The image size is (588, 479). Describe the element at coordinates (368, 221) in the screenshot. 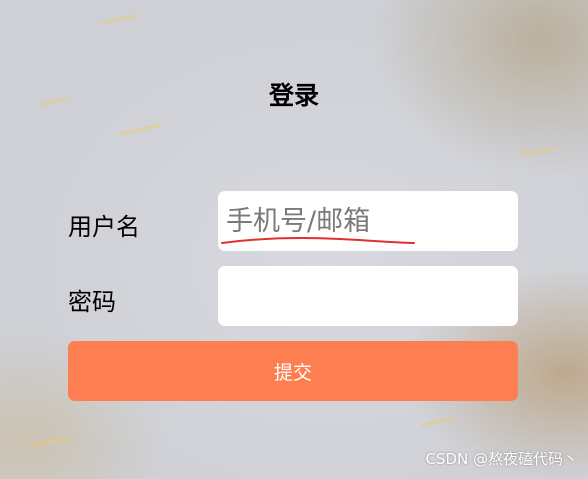

I see `username-input` at that location.